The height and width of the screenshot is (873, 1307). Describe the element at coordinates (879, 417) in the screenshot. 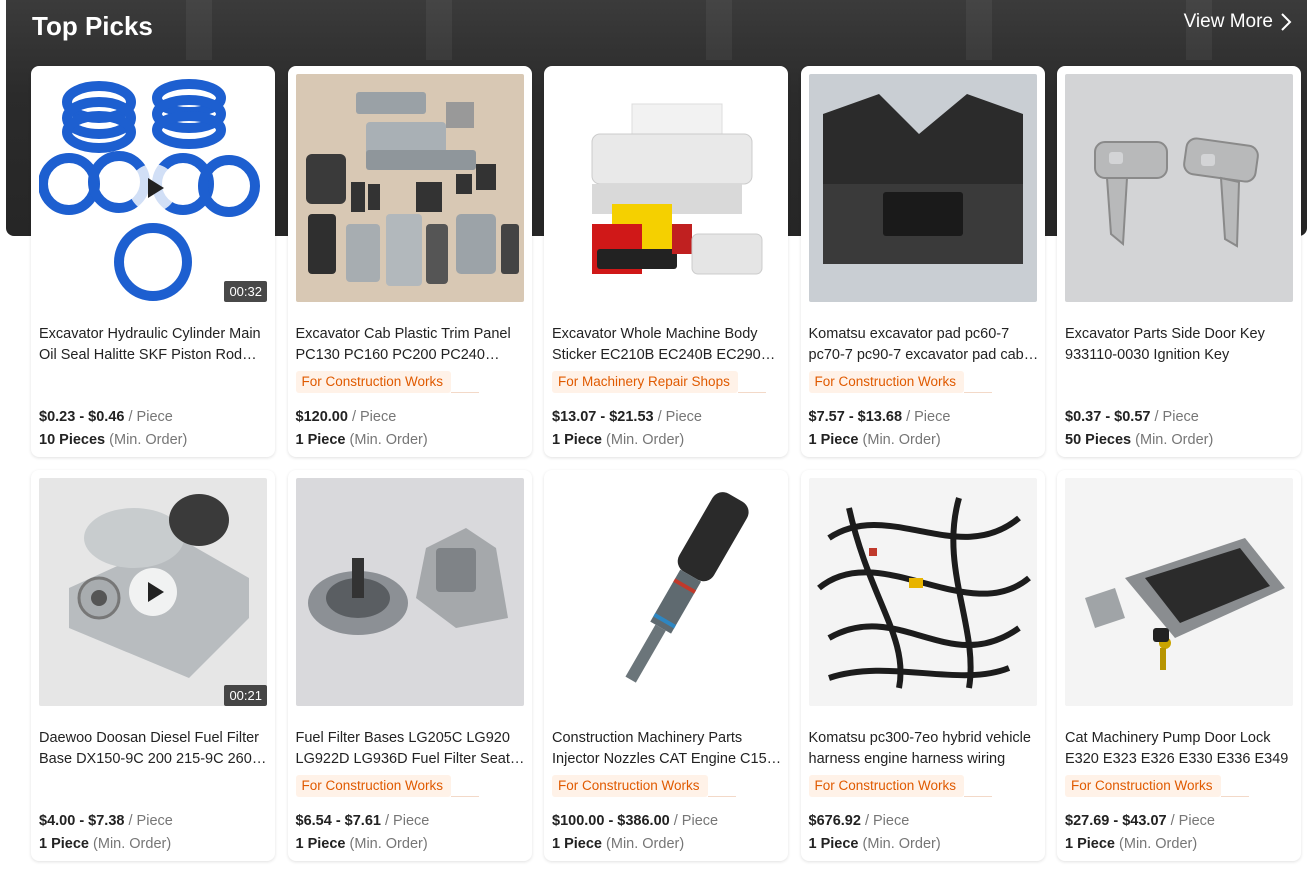

I see `product-price: $7.57 - $13.68 / Piece` at that location.